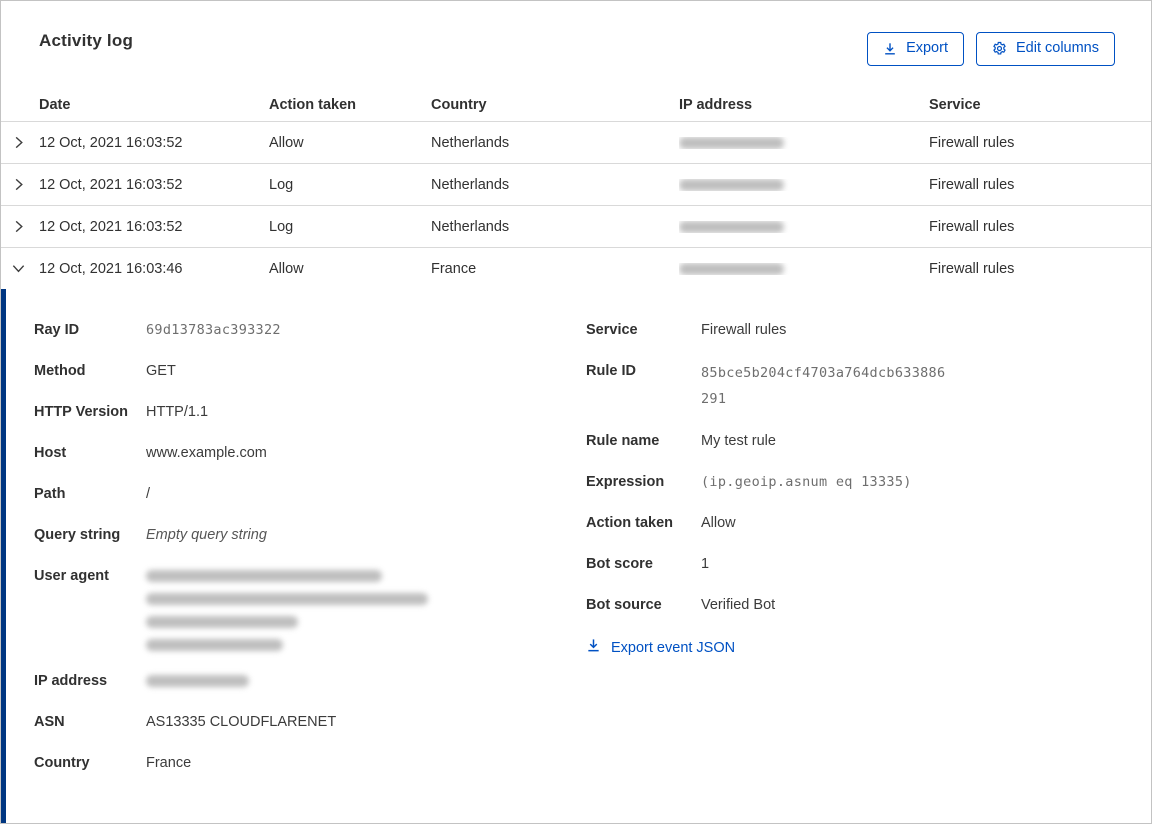 The image size is (1152, 824). Describe the element at coordinates (206, 535) in the screenshot. I see `query-string-value: Empty query string` at that location.